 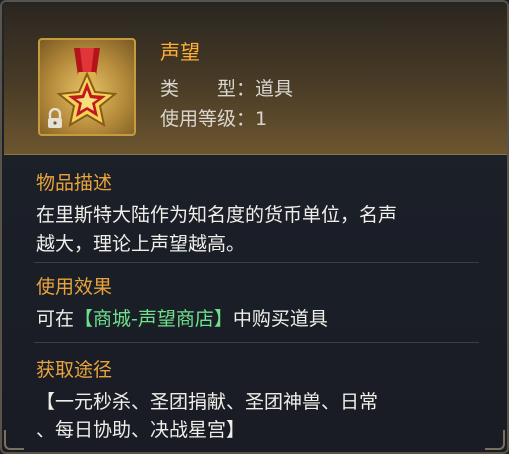 I want to click on source-line: 、每日协助、决战星宫】, so click(x=141, y=430).